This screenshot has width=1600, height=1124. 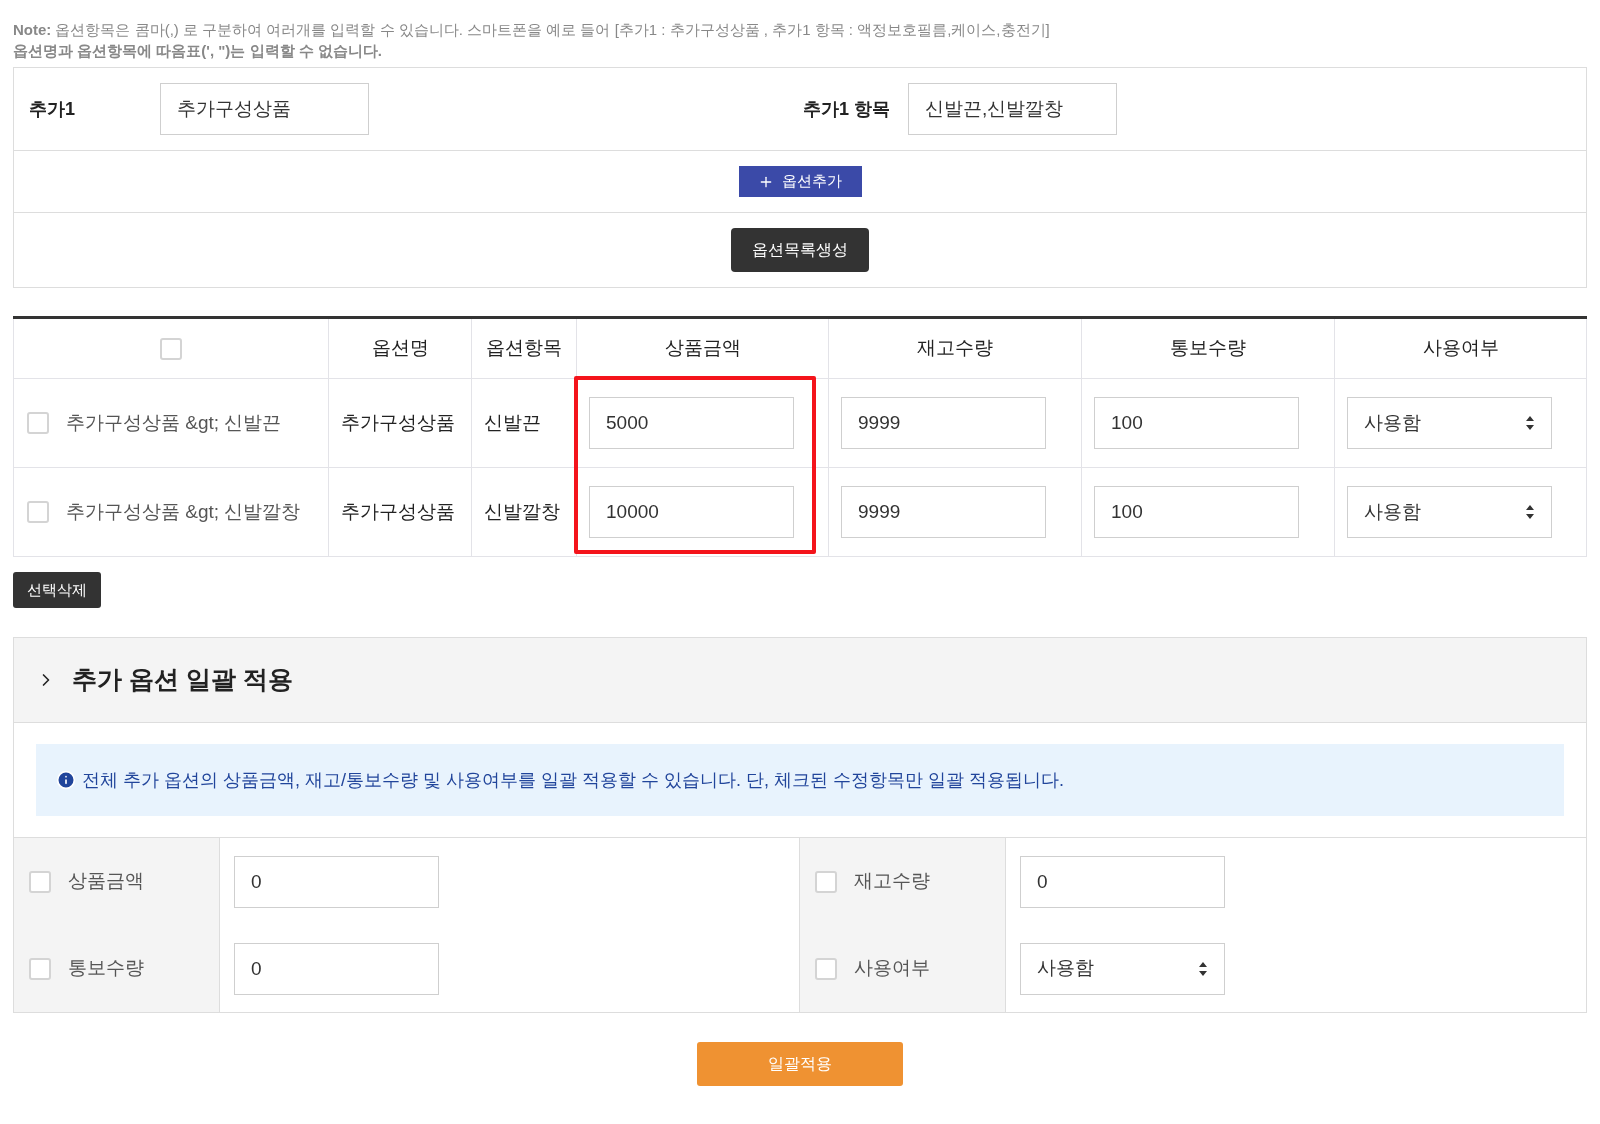 I want to click on column-header: 재고수량, so click(x=955, y=348).